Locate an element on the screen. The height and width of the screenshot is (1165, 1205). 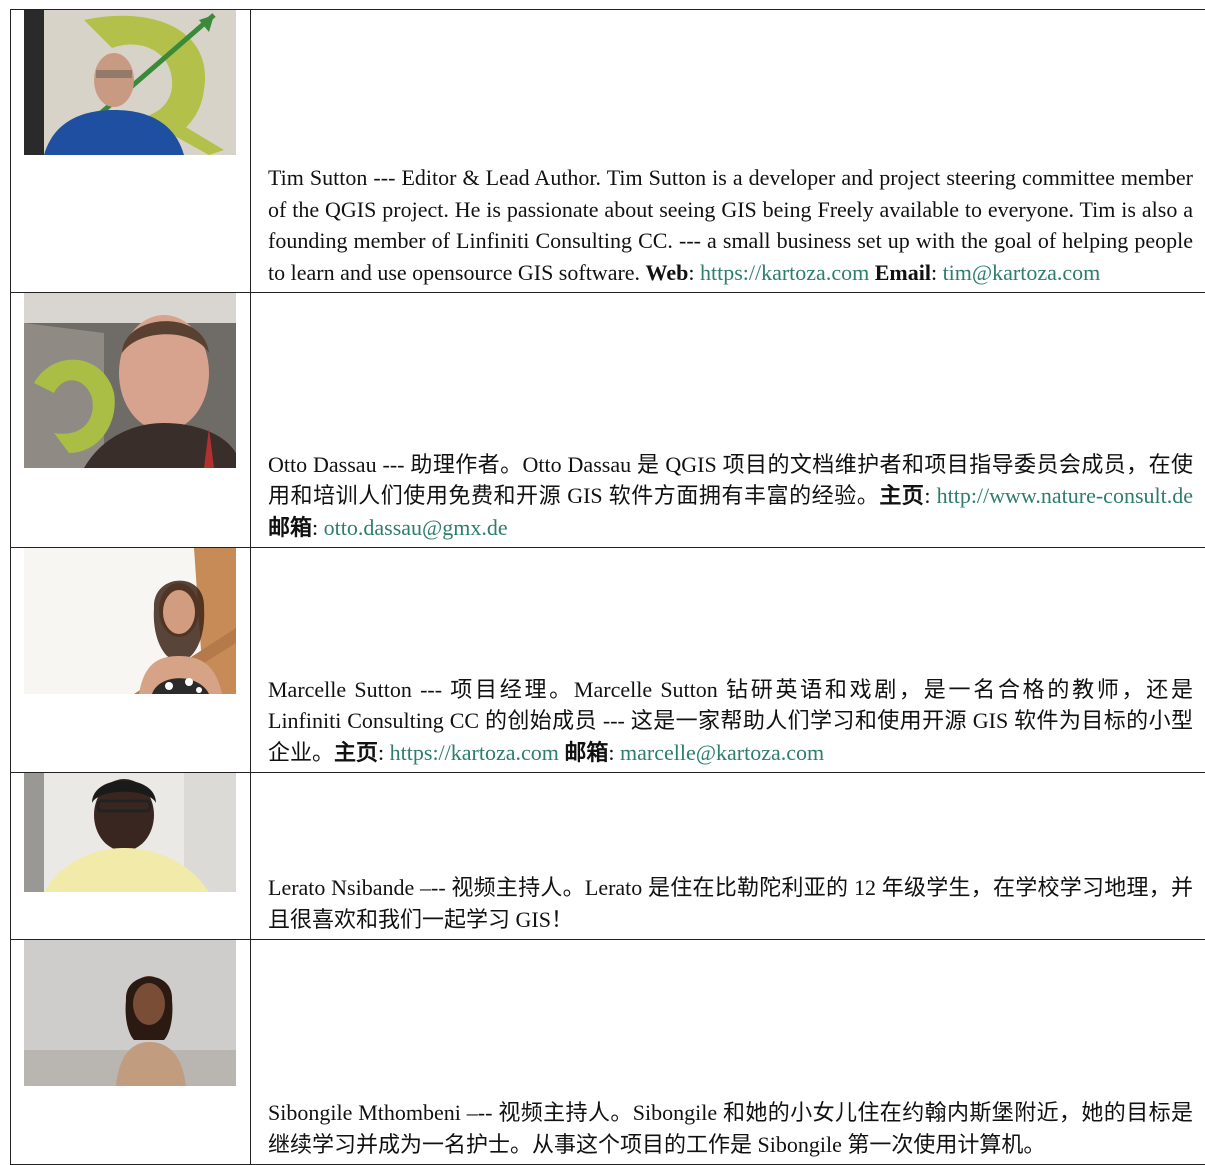
author-name: Tim Sutton is located at coordinates (317, 177).